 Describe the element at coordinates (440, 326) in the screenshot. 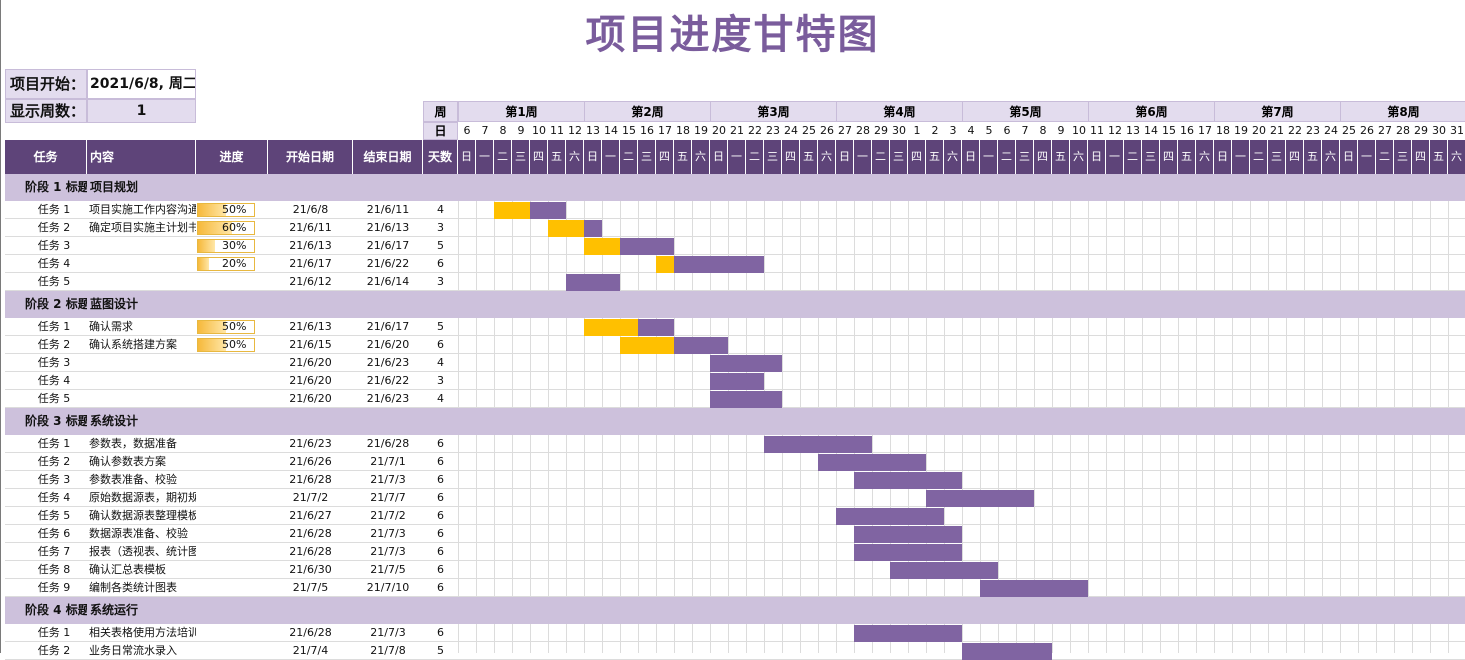

I see `duration-days: 5` at that location.